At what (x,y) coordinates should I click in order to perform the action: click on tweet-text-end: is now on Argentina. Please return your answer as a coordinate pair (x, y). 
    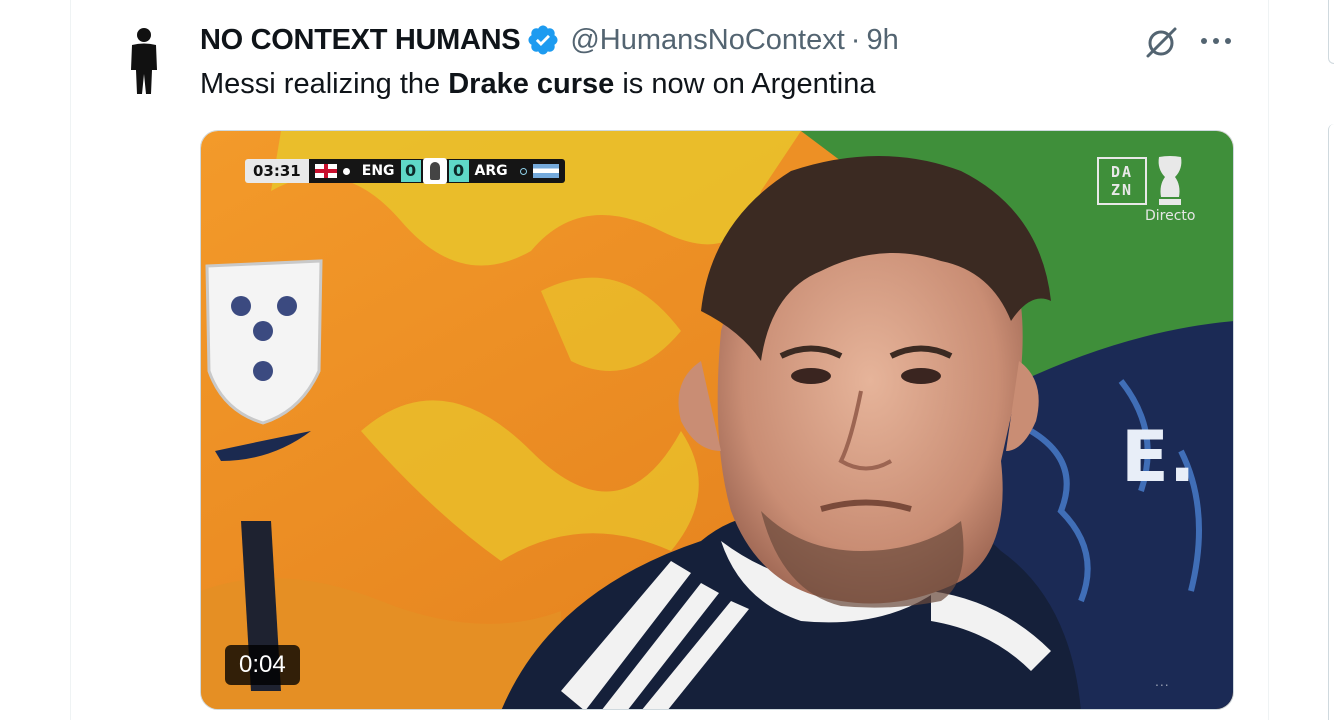
    Looking at the image, I should click on (745, 84).